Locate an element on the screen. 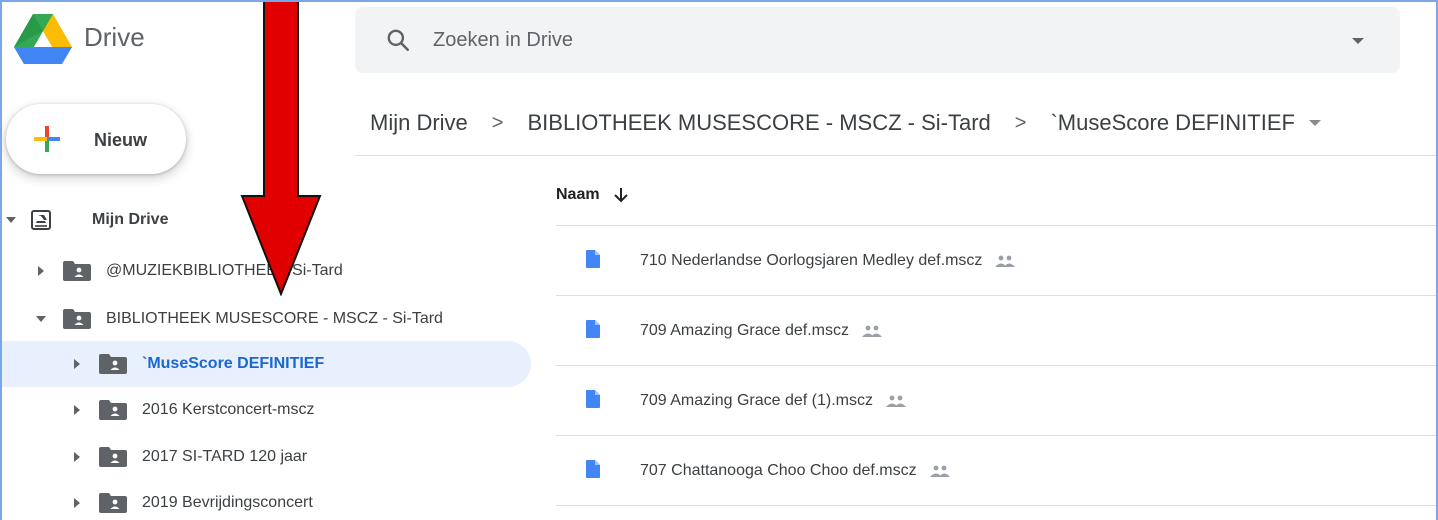 This screenshot has width=1438, height=520. file-row: 709 Amazing Grace def.mscz is located at coordinates (997, 331).